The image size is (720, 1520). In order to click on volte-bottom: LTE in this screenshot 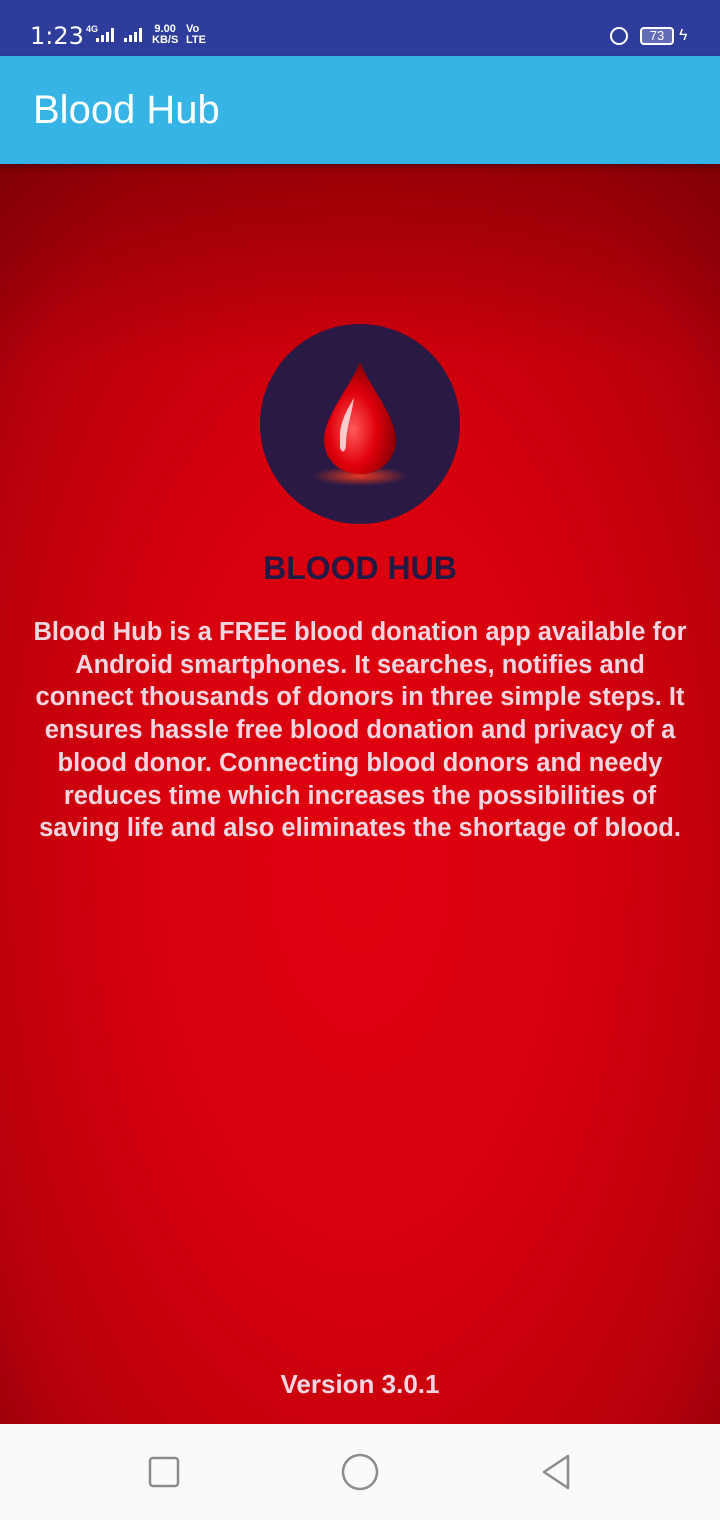, I will do `click(196, 40)`.